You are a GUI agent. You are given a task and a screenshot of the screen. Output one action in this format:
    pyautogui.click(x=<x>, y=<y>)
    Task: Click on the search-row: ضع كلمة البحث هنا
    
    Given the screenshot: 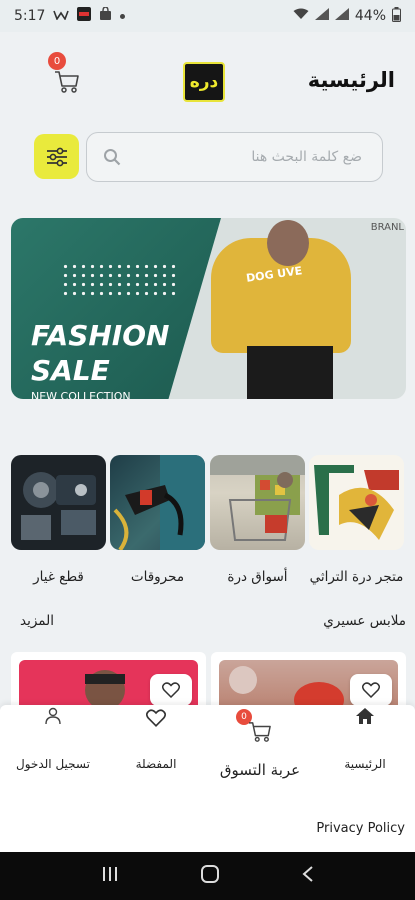 What is the action you would take?
    pyautogui.click(x=209, y=158)
    